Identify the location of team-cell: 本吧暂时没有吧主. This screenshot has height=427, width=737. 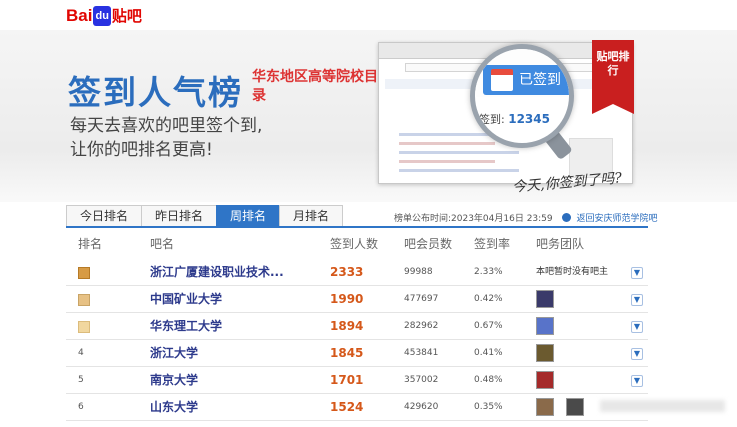
(572, 272).